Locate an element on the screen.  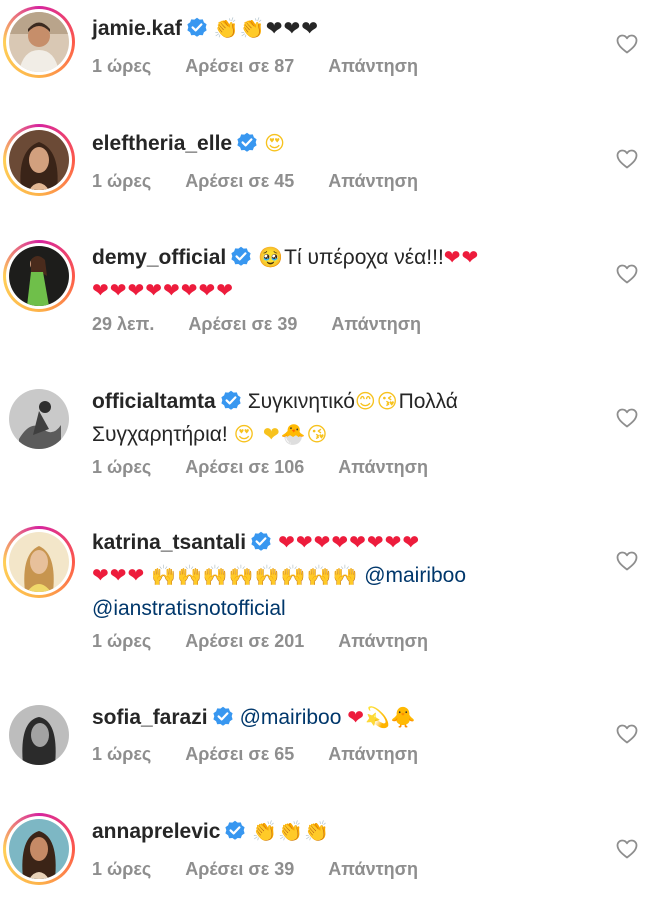
comment-emoji: 😊 is located at coordinates (365, 401).